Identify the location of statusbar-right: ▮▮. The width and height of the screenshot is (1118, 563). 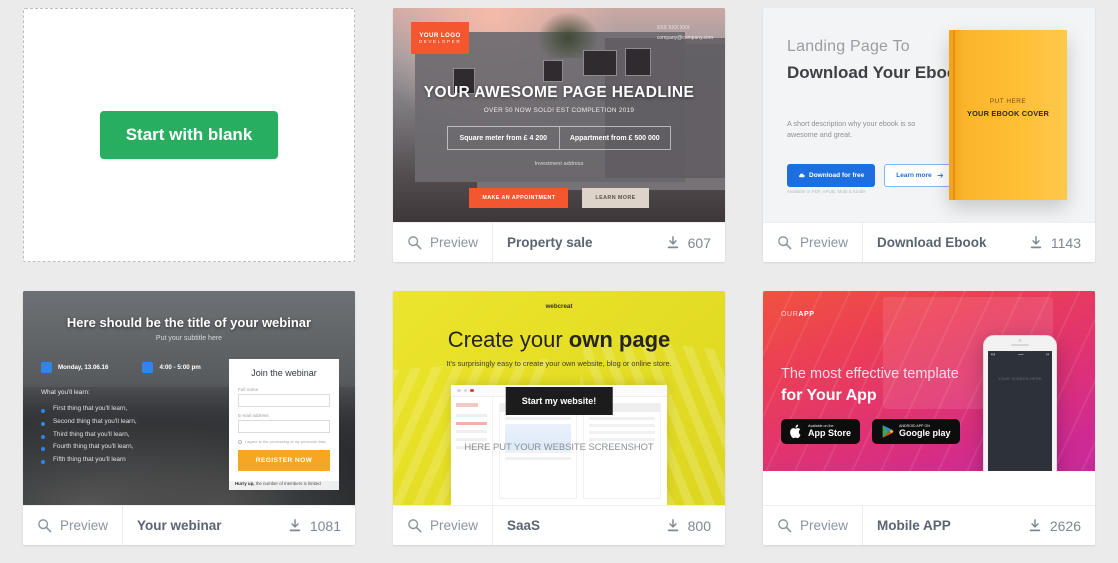
(1047, 354).